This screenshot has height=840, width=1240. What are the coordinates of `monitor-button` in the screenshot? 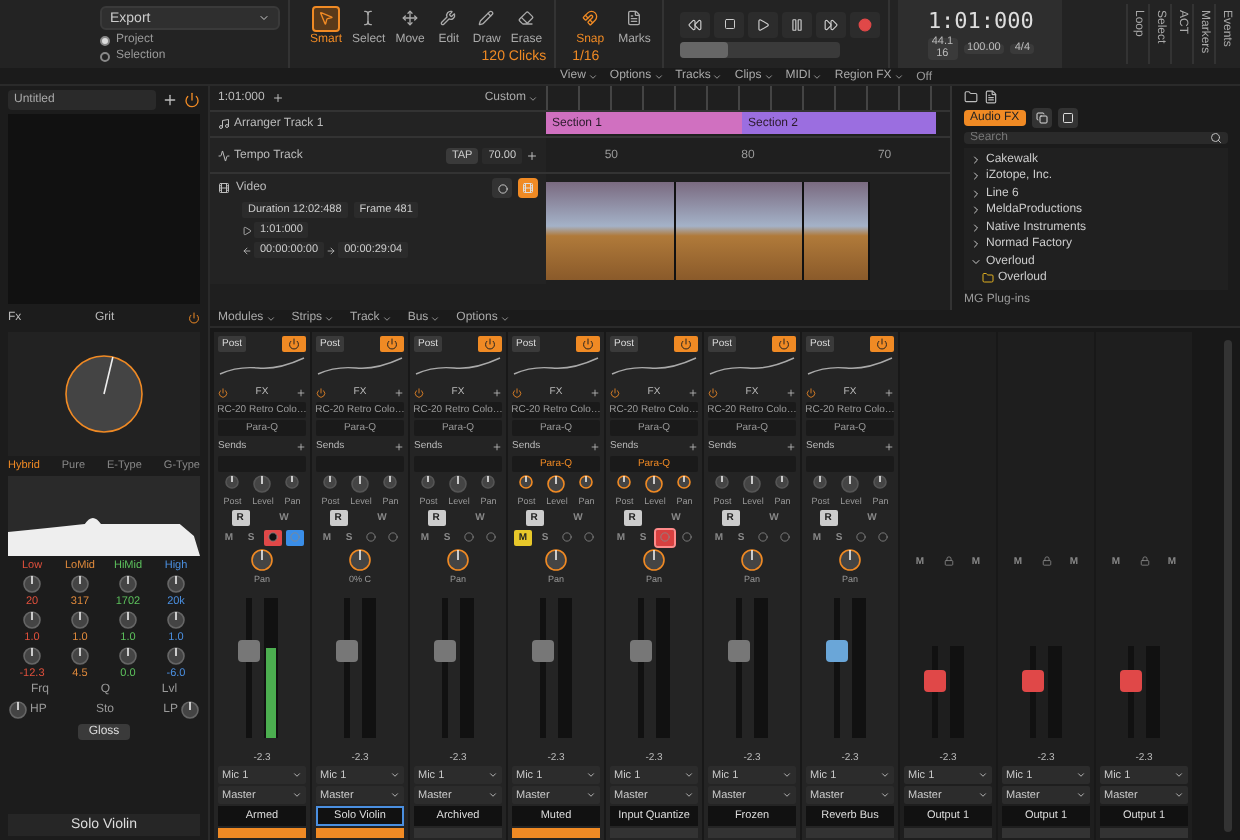 It's located at (295, 537).